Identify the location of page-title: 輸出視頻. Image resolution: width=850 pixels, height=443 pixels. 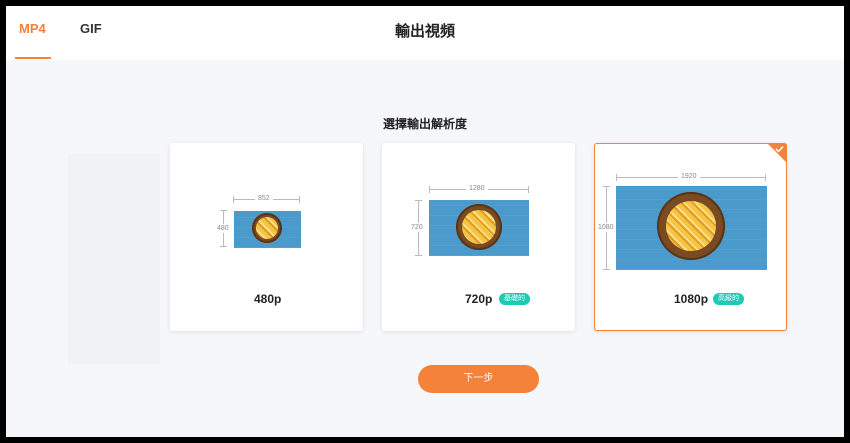
(424, 31).